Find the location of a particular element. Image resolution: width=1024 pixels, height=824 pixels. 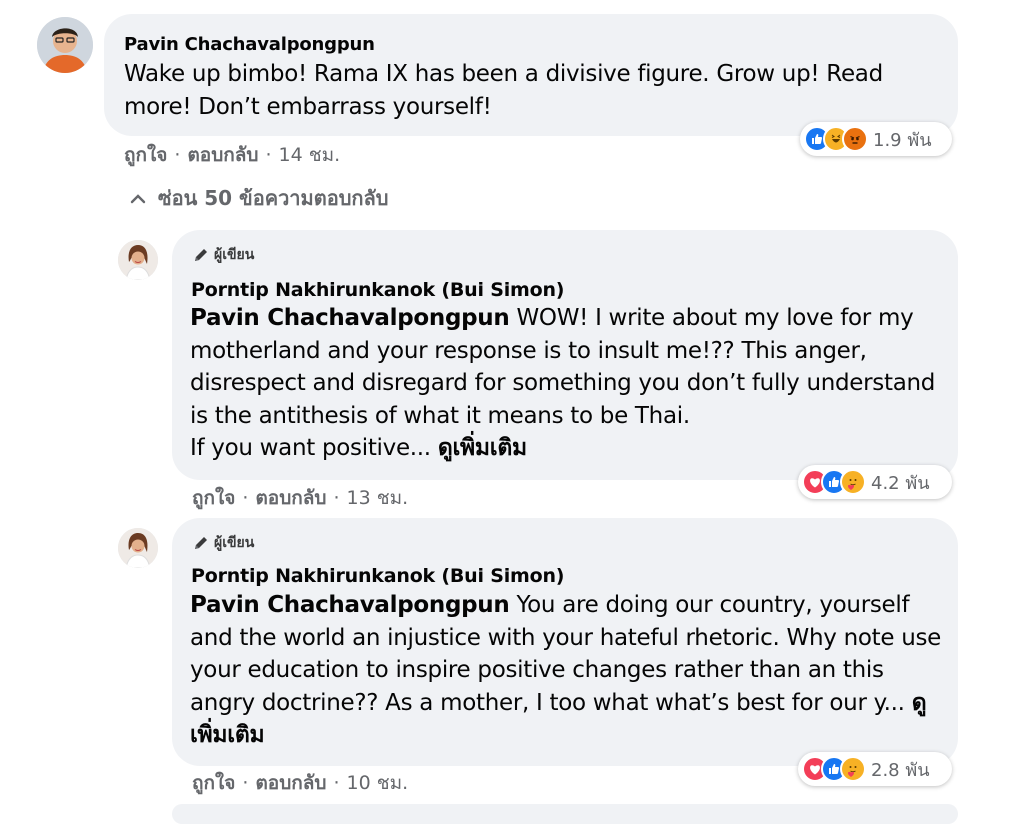

hide-replies-label: ซ่อน 50 ข้อความตอบกลับ is located at coordinates (273, 198).